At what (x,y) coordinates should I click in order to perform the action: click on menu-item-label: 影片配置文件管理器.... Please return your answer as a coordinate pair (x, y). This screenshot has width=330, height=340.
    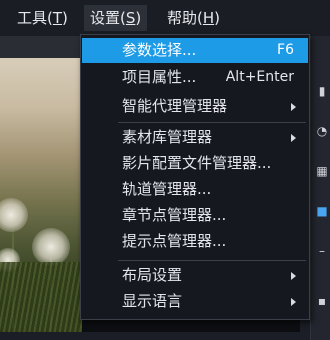
    Looking at the image, I should click on (197, 163).